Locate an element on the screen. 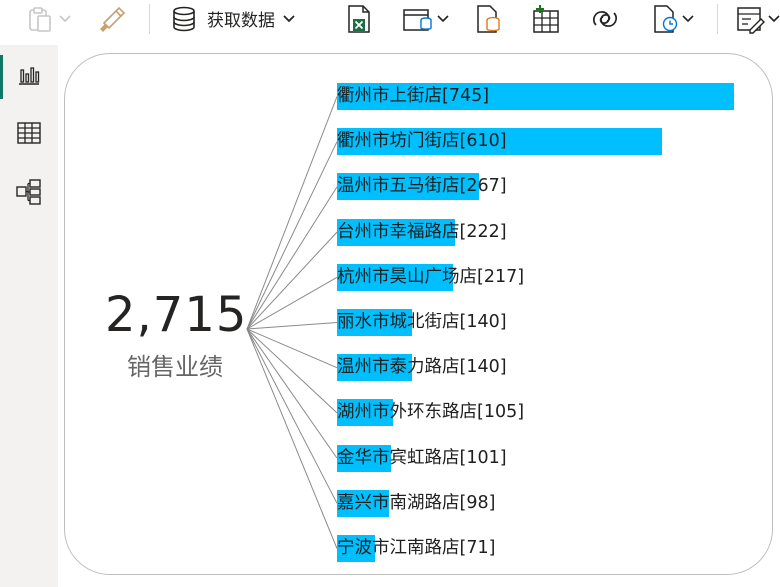  recent-sources-button is located at coordinates (673, 18).